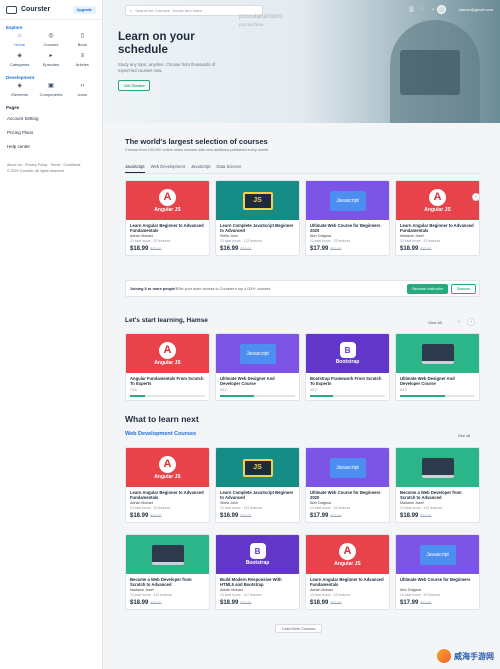 This screenshot has width=500, height=669. Describe the element at coordinates (422, 10) in the screenshot. I see `heart-icon: ♡` at that location.